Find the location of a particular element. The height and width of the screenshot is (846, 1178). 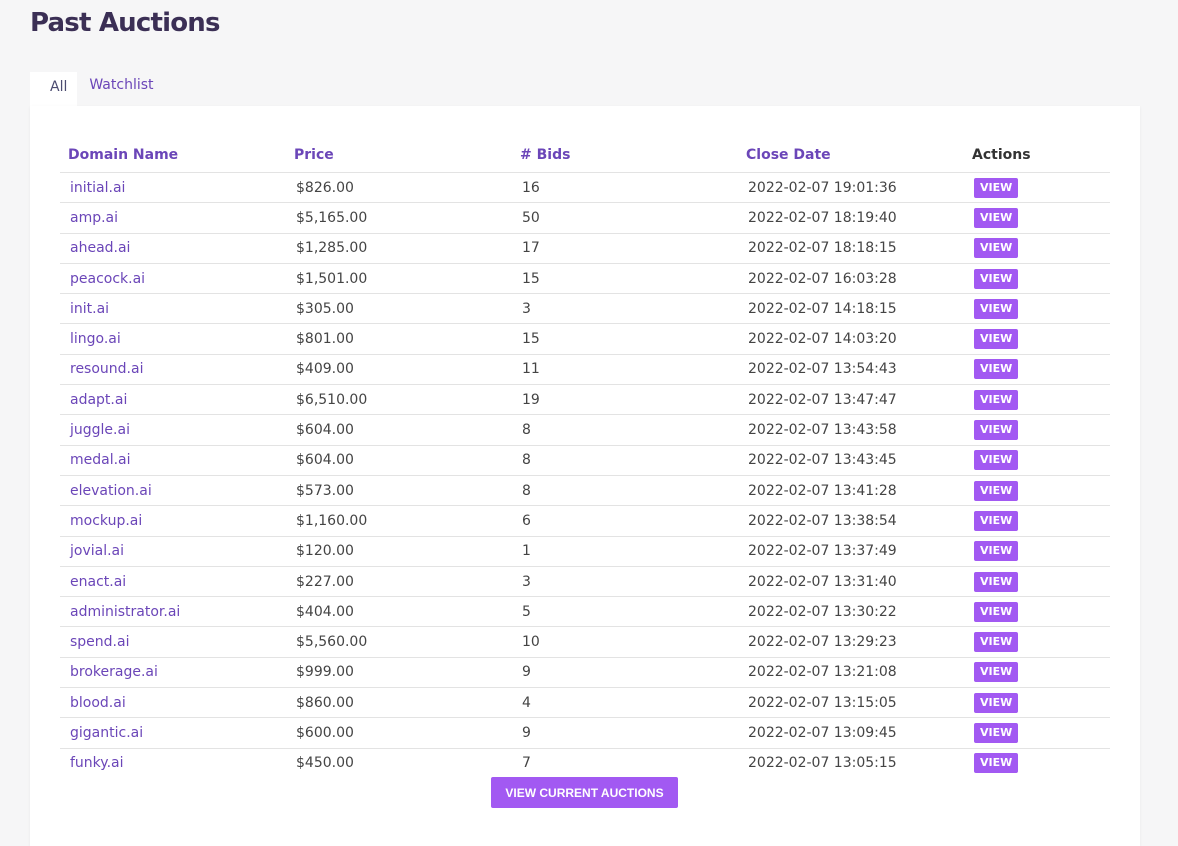

tab-watchlist: Watchlist is located at coordinates (121, 89).